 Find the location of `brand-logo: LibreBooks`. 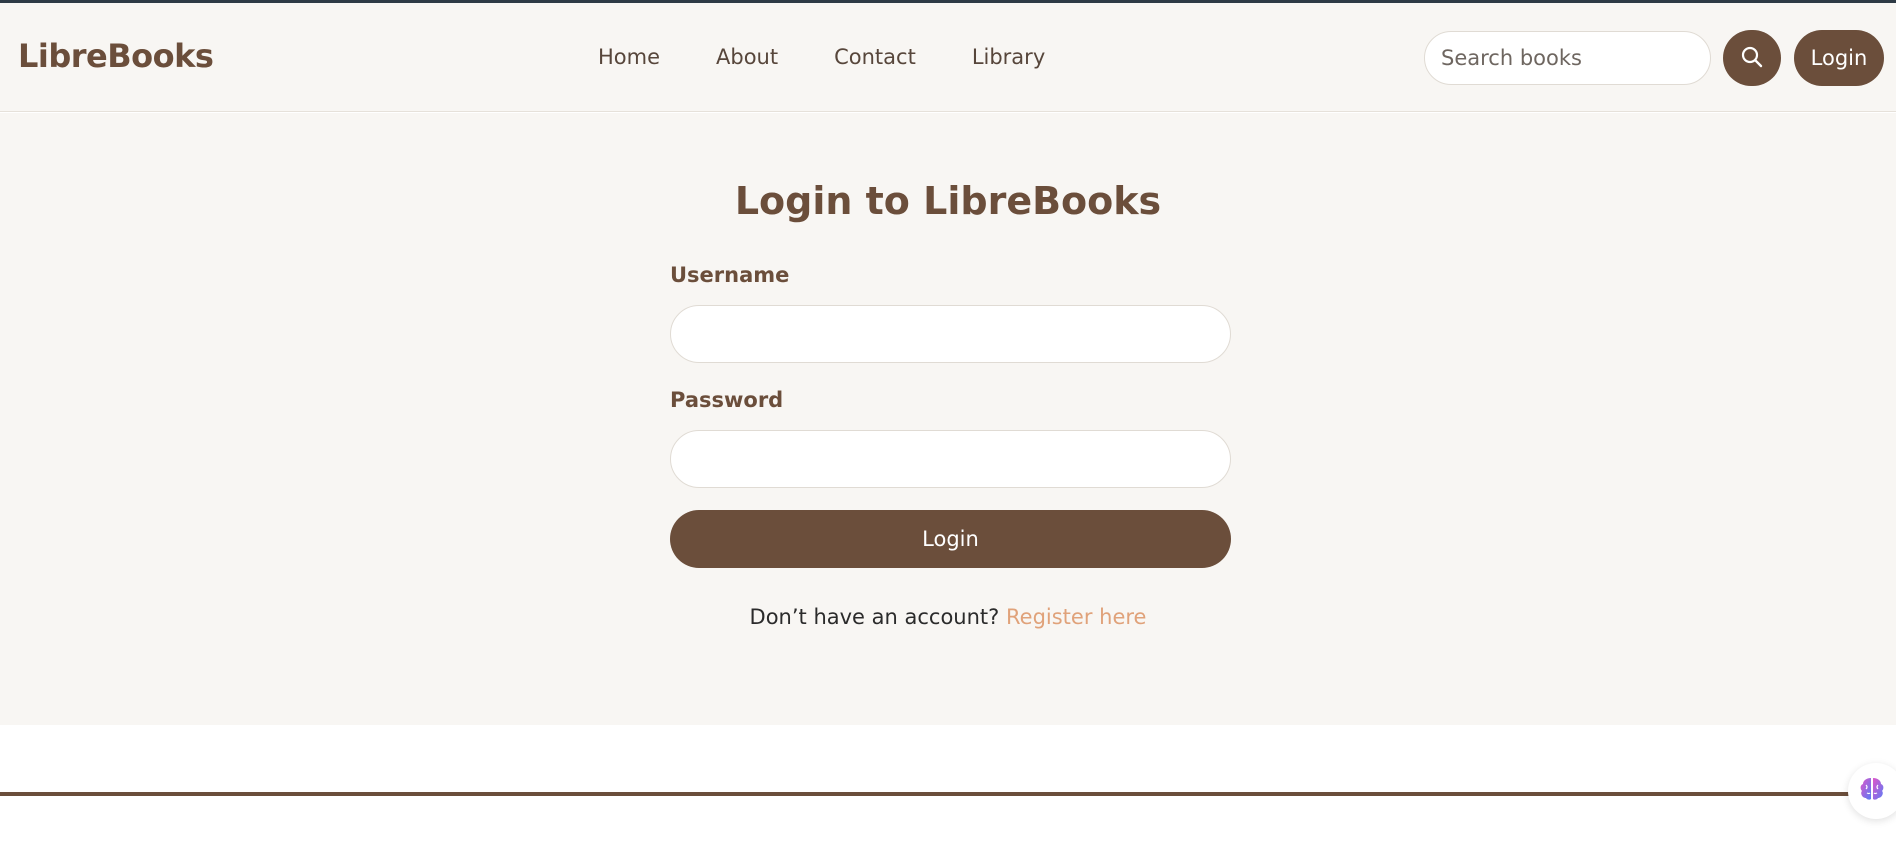

brand-logo: LibreBooks is located at coordinates (116, 56).